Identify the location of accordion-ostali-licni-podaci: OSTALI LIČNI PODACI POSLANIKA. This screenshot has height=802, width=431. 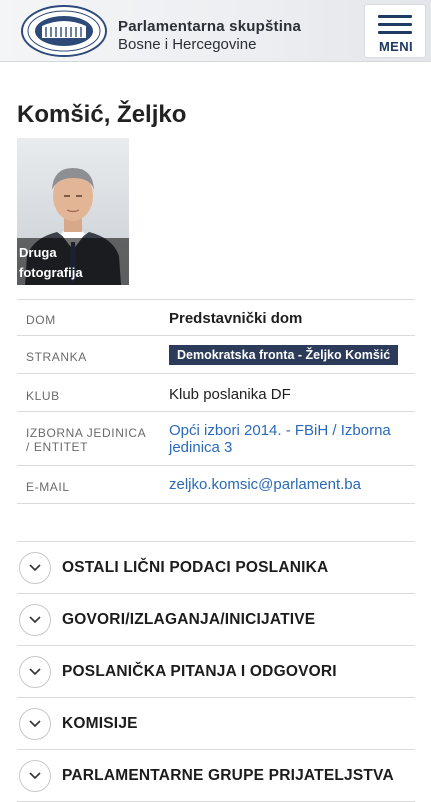
(216, 568).